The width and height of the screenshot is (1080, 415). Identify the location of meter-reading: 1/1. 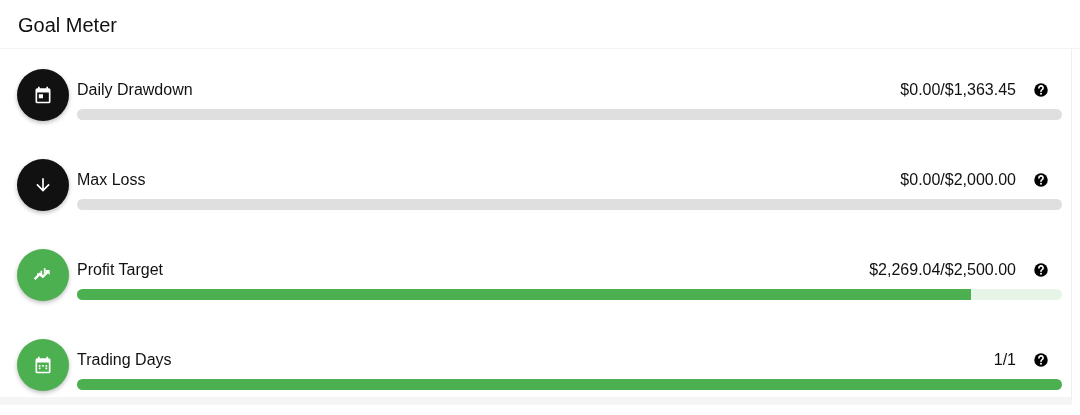
(1004, 359).